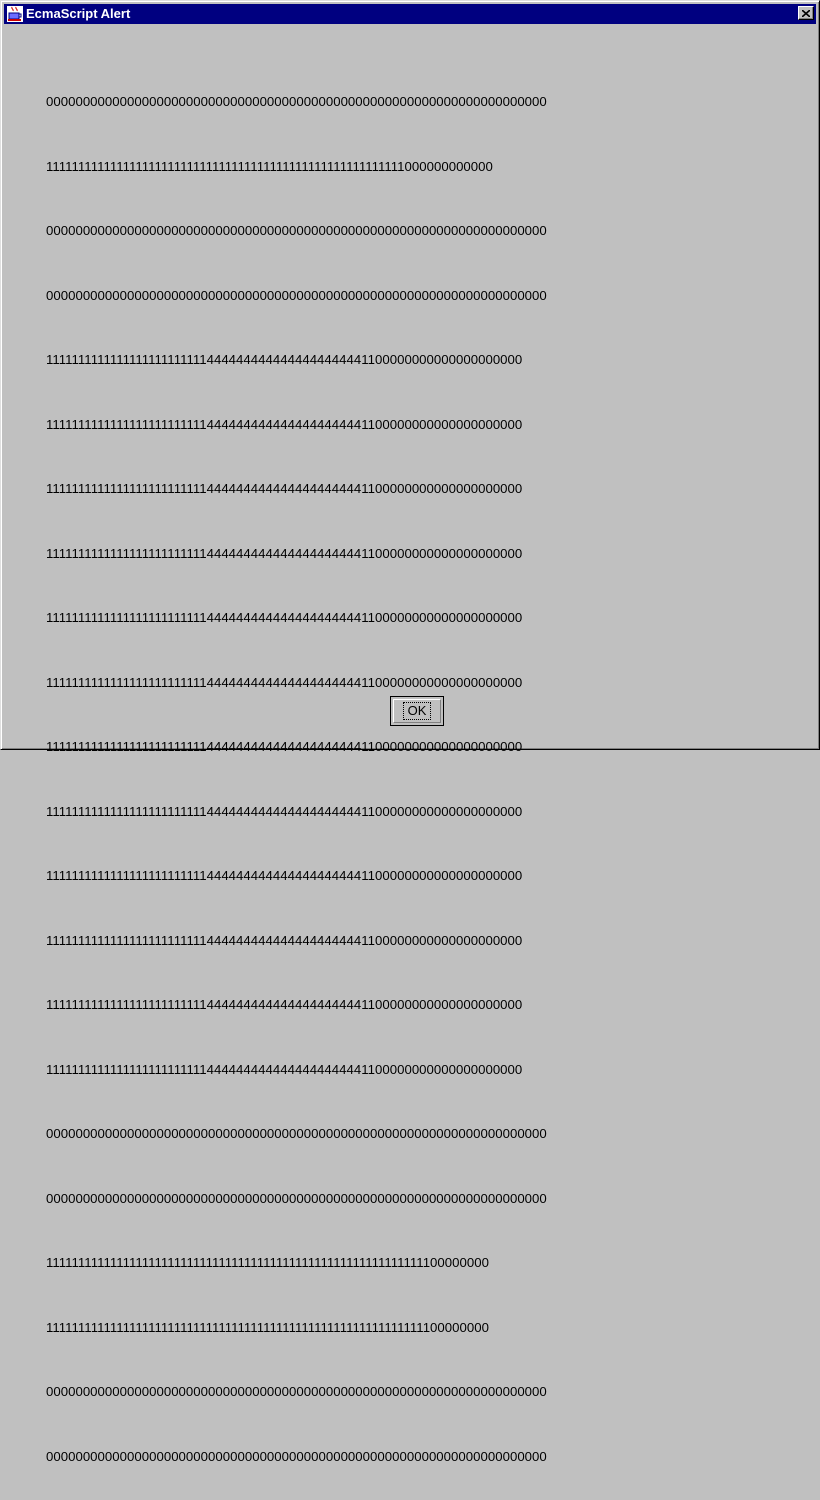 The width and height of the screenshot is (820, 1500). I want to click on close-icon, so click(806, 13).